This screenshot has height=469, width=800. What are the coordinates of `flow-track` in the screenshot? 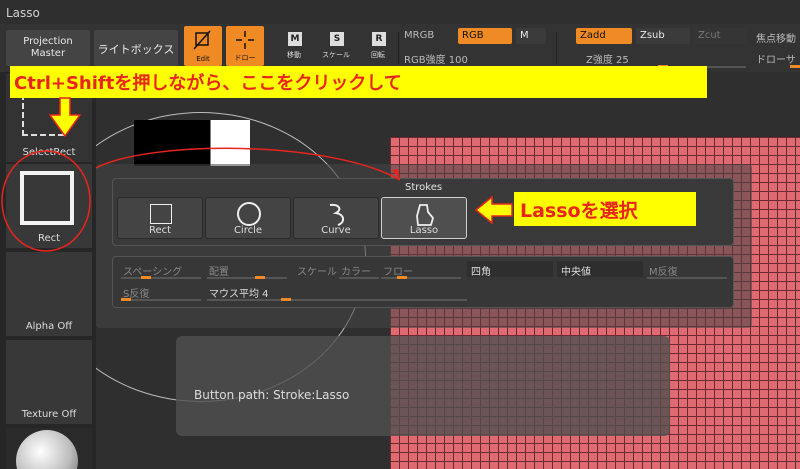 It's located at (421, 278).